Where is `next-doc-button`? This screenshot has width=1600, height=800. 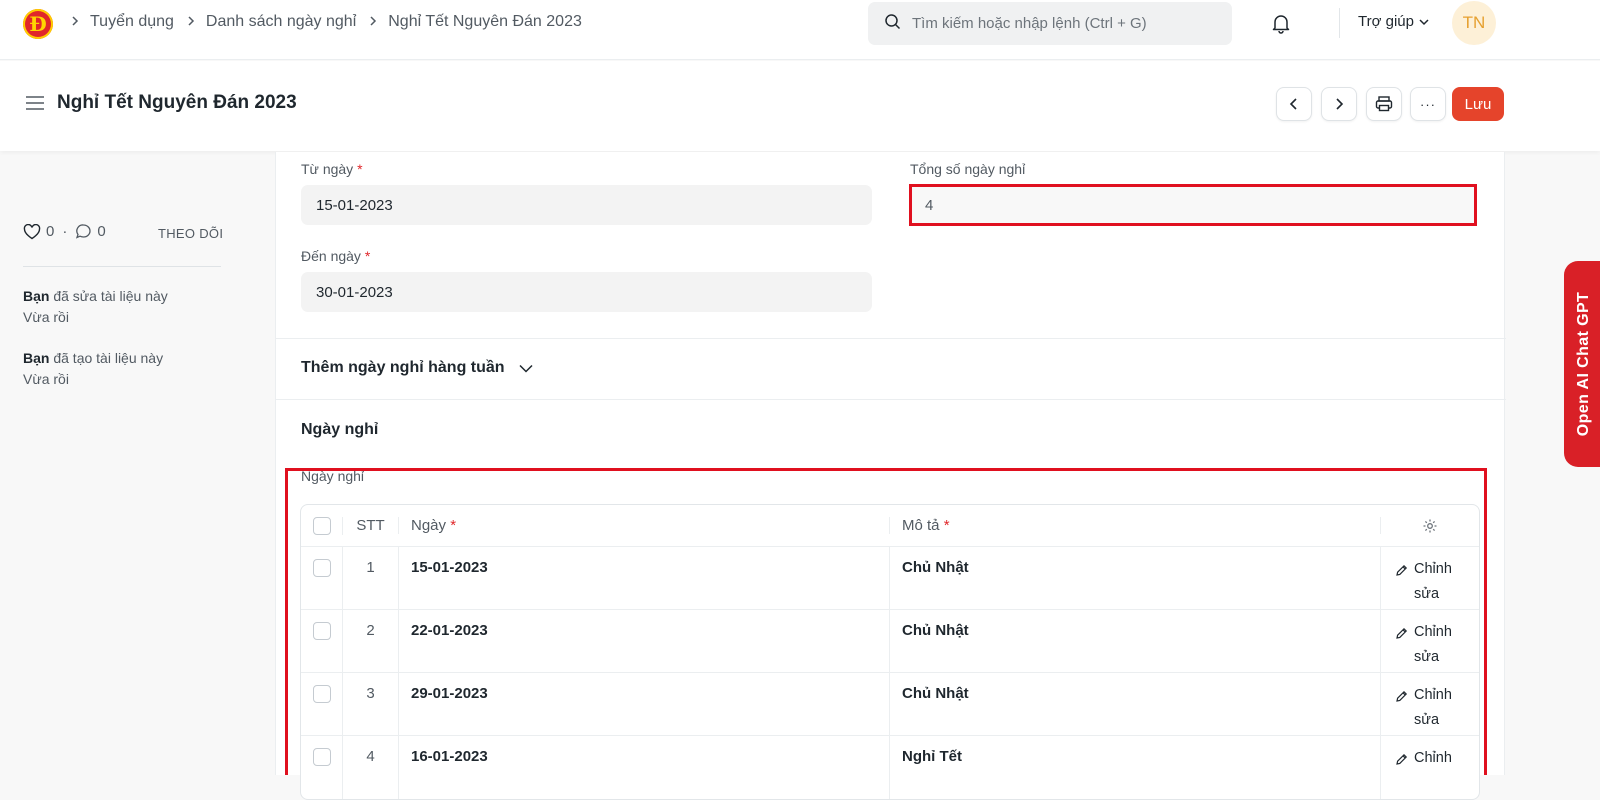 next-doc-button is located at coordinates (1339, 104).